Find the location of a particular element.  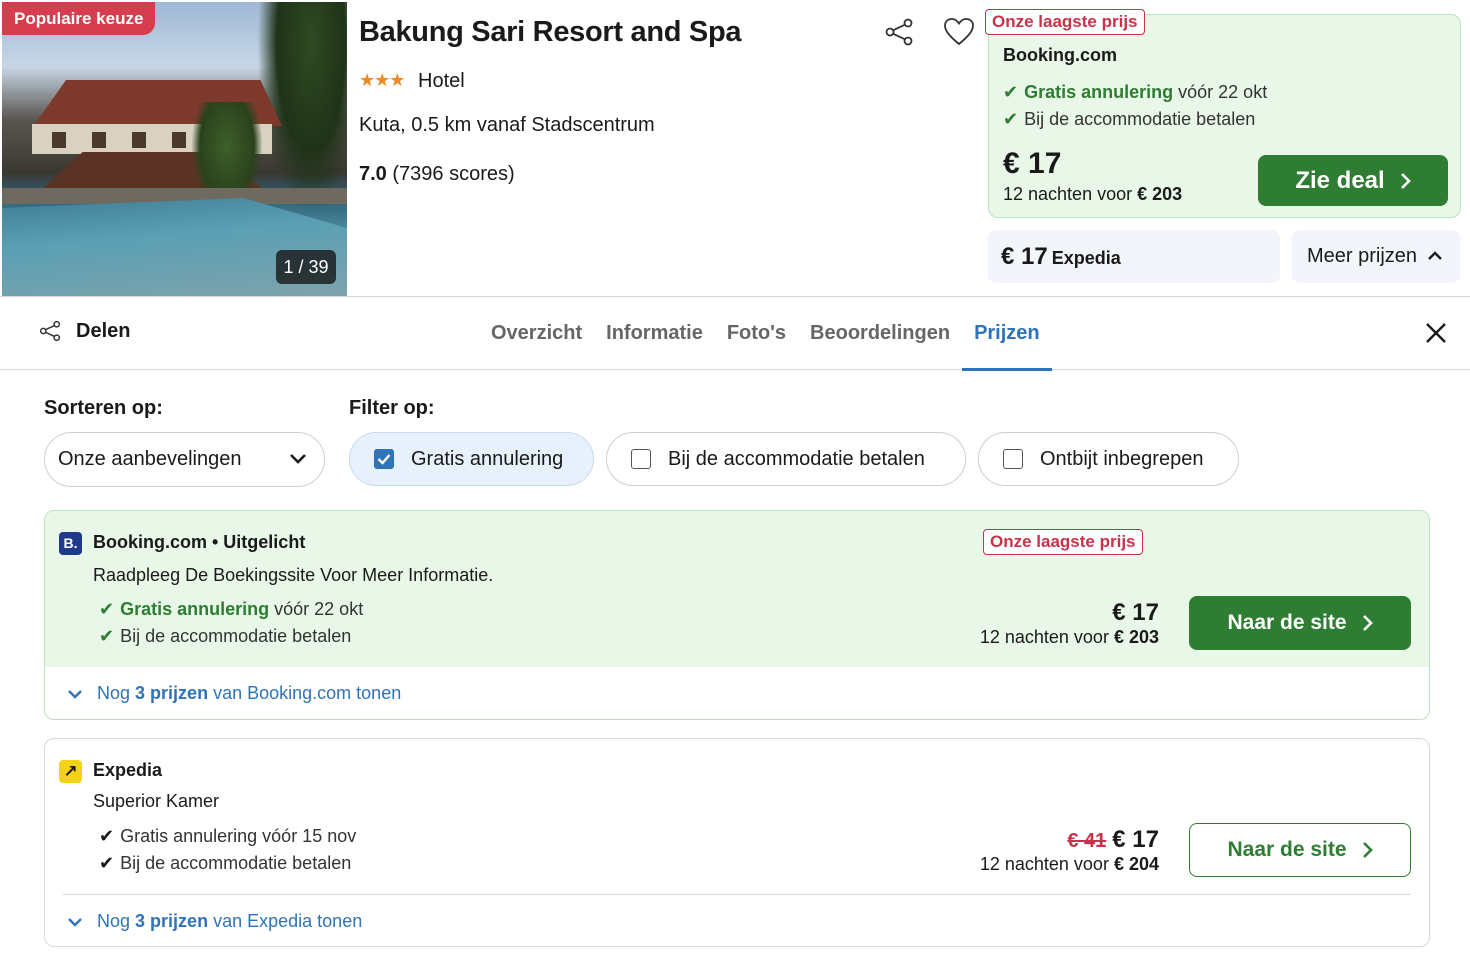

hotel-name: Bakung Sari Resort and Spa is located at coordinates (550, 32).